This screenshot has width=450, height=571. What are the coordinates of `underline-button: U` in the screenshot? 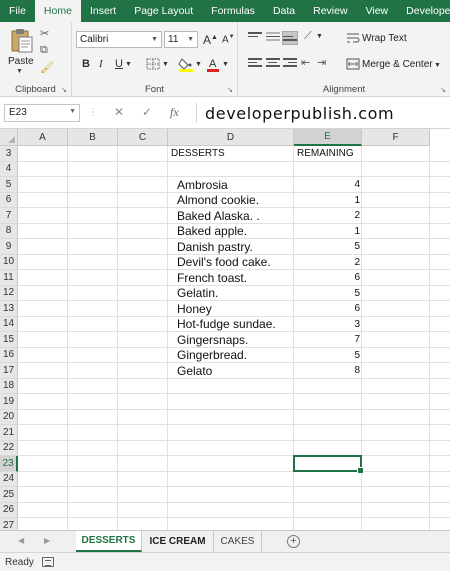 It's located at (119, 64).